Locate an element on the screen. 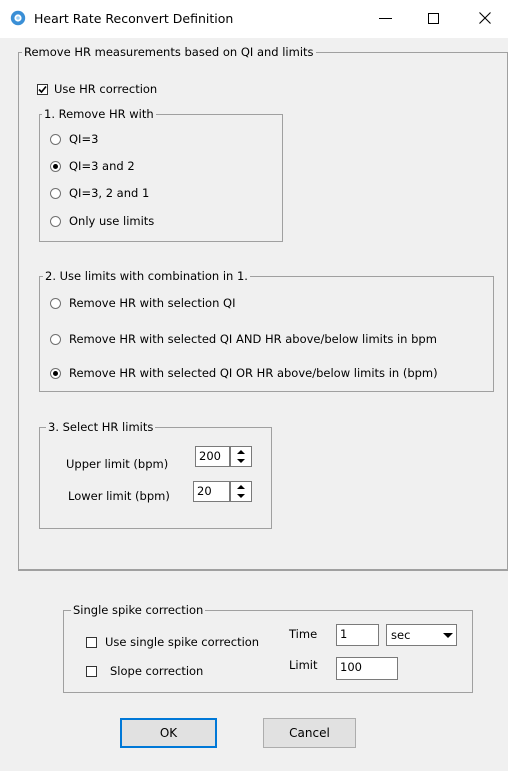 Image resolution: width=508 pixels, height=771 pixels. lower-limit-input: 20 is located at coordinates (211, 491).